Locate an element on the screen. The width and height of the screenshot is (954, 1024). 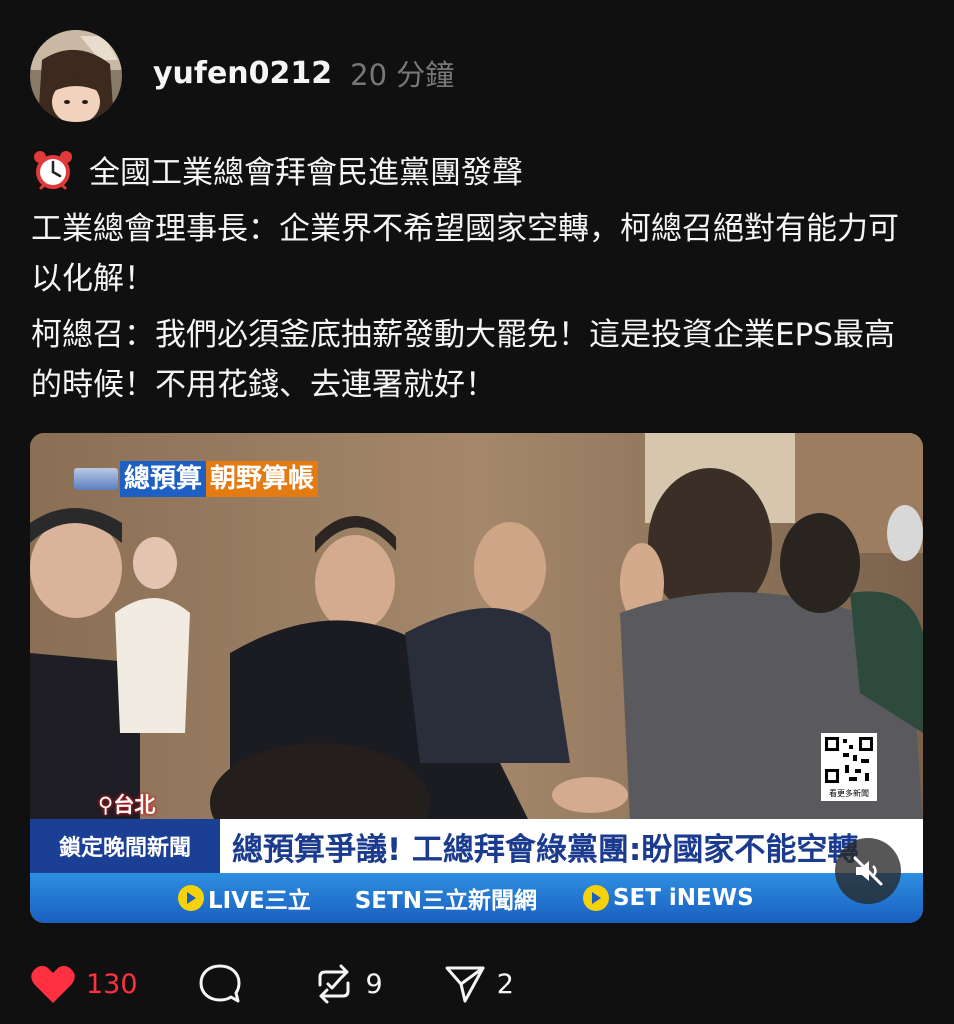
share-button: 2 is located at coordinates (478, 984).